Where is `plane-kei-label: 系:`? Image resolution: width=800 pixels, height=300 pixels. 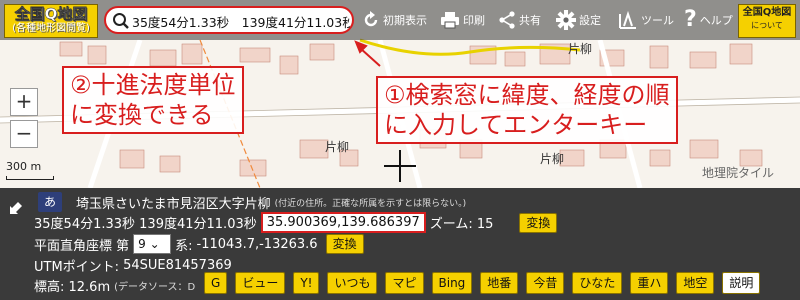 plane-kei-label: 系: is located at coordinates (184, 246).